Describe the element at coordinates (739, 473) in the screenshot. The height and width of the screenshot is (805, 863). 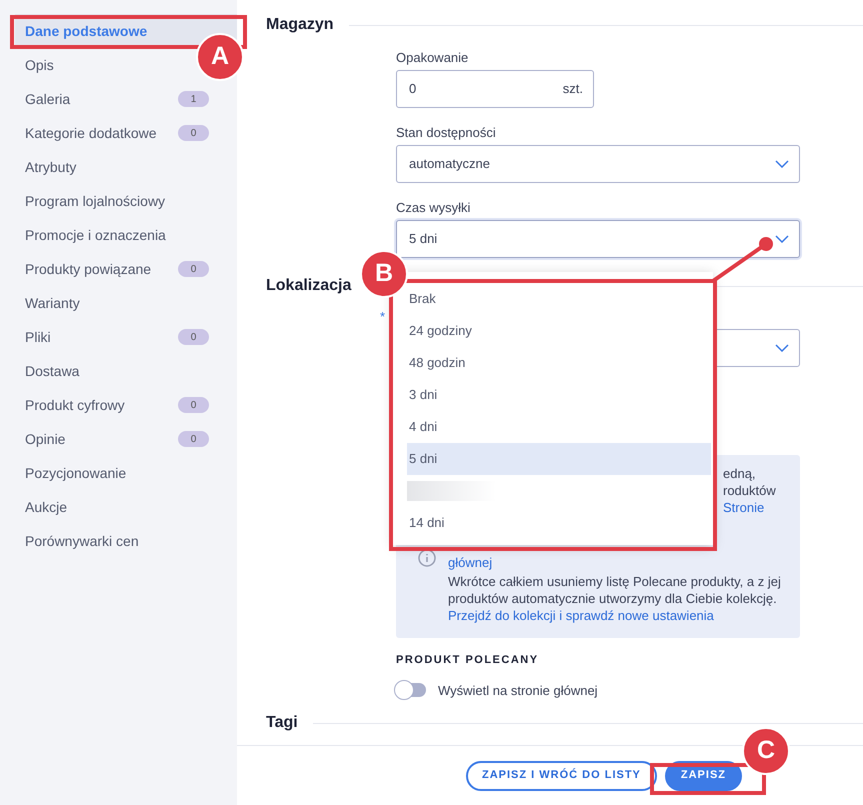
I see `text-fragment: edną,` at that location.